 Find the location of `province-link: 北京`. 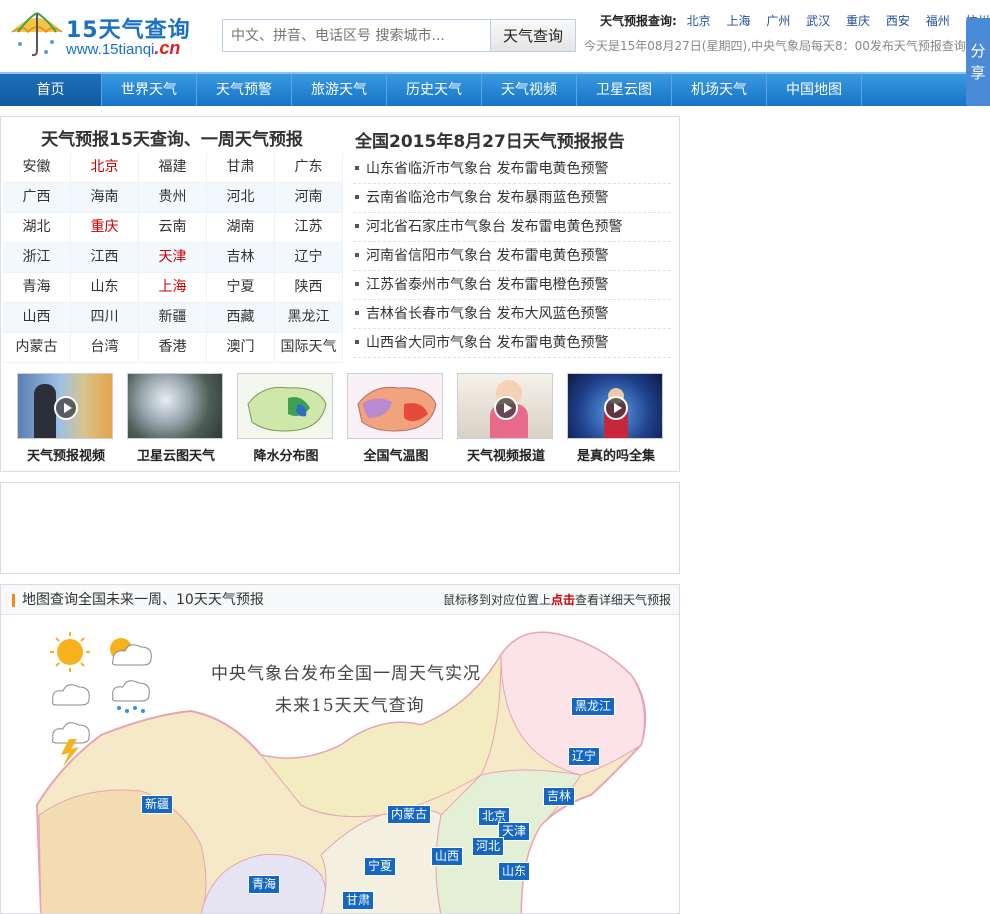

province-link: 北京 is located at coordinates (105, 167).